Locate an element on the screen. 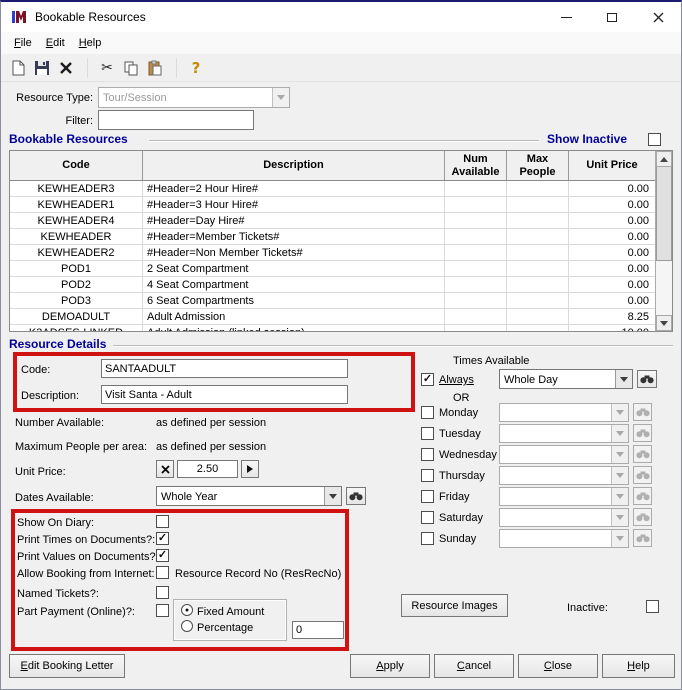 The image size is (682, 690). monday-checkbox is located at coordinates (427, 412).